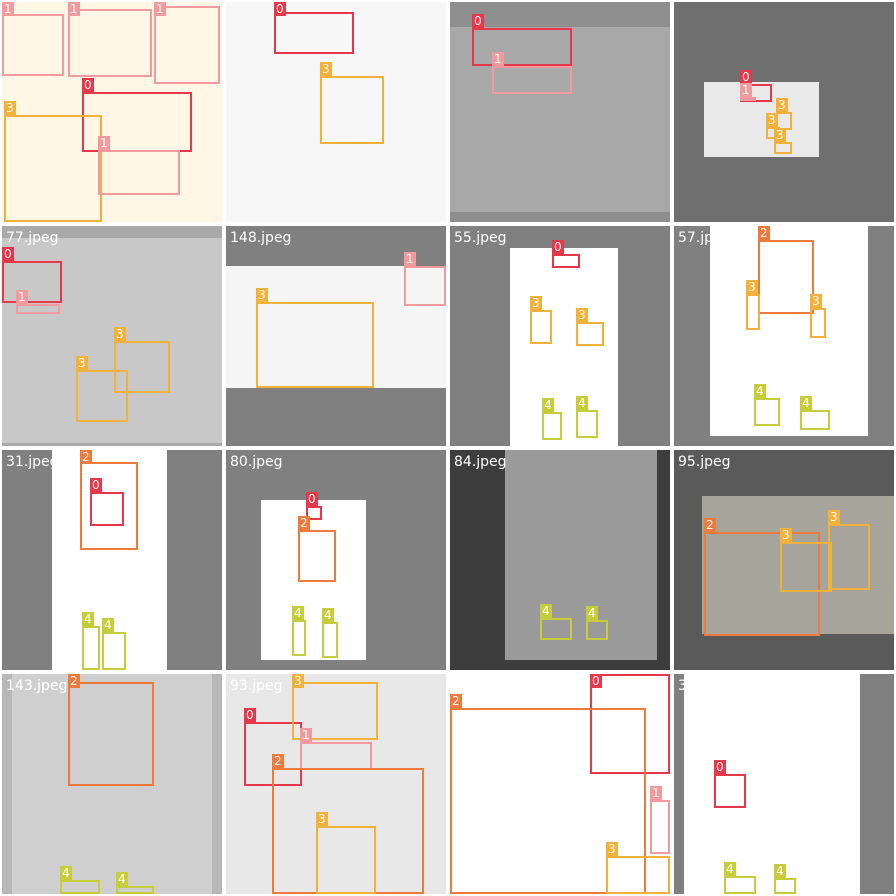  Describe the element at coordinates (37, 686) in the screenshot. I see `filename-label: 143.jpeg` at that location.